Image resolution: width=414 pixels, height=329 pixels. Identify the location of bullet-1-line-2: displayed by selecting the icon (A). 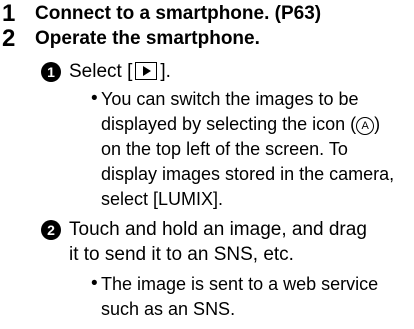
(240, 124).